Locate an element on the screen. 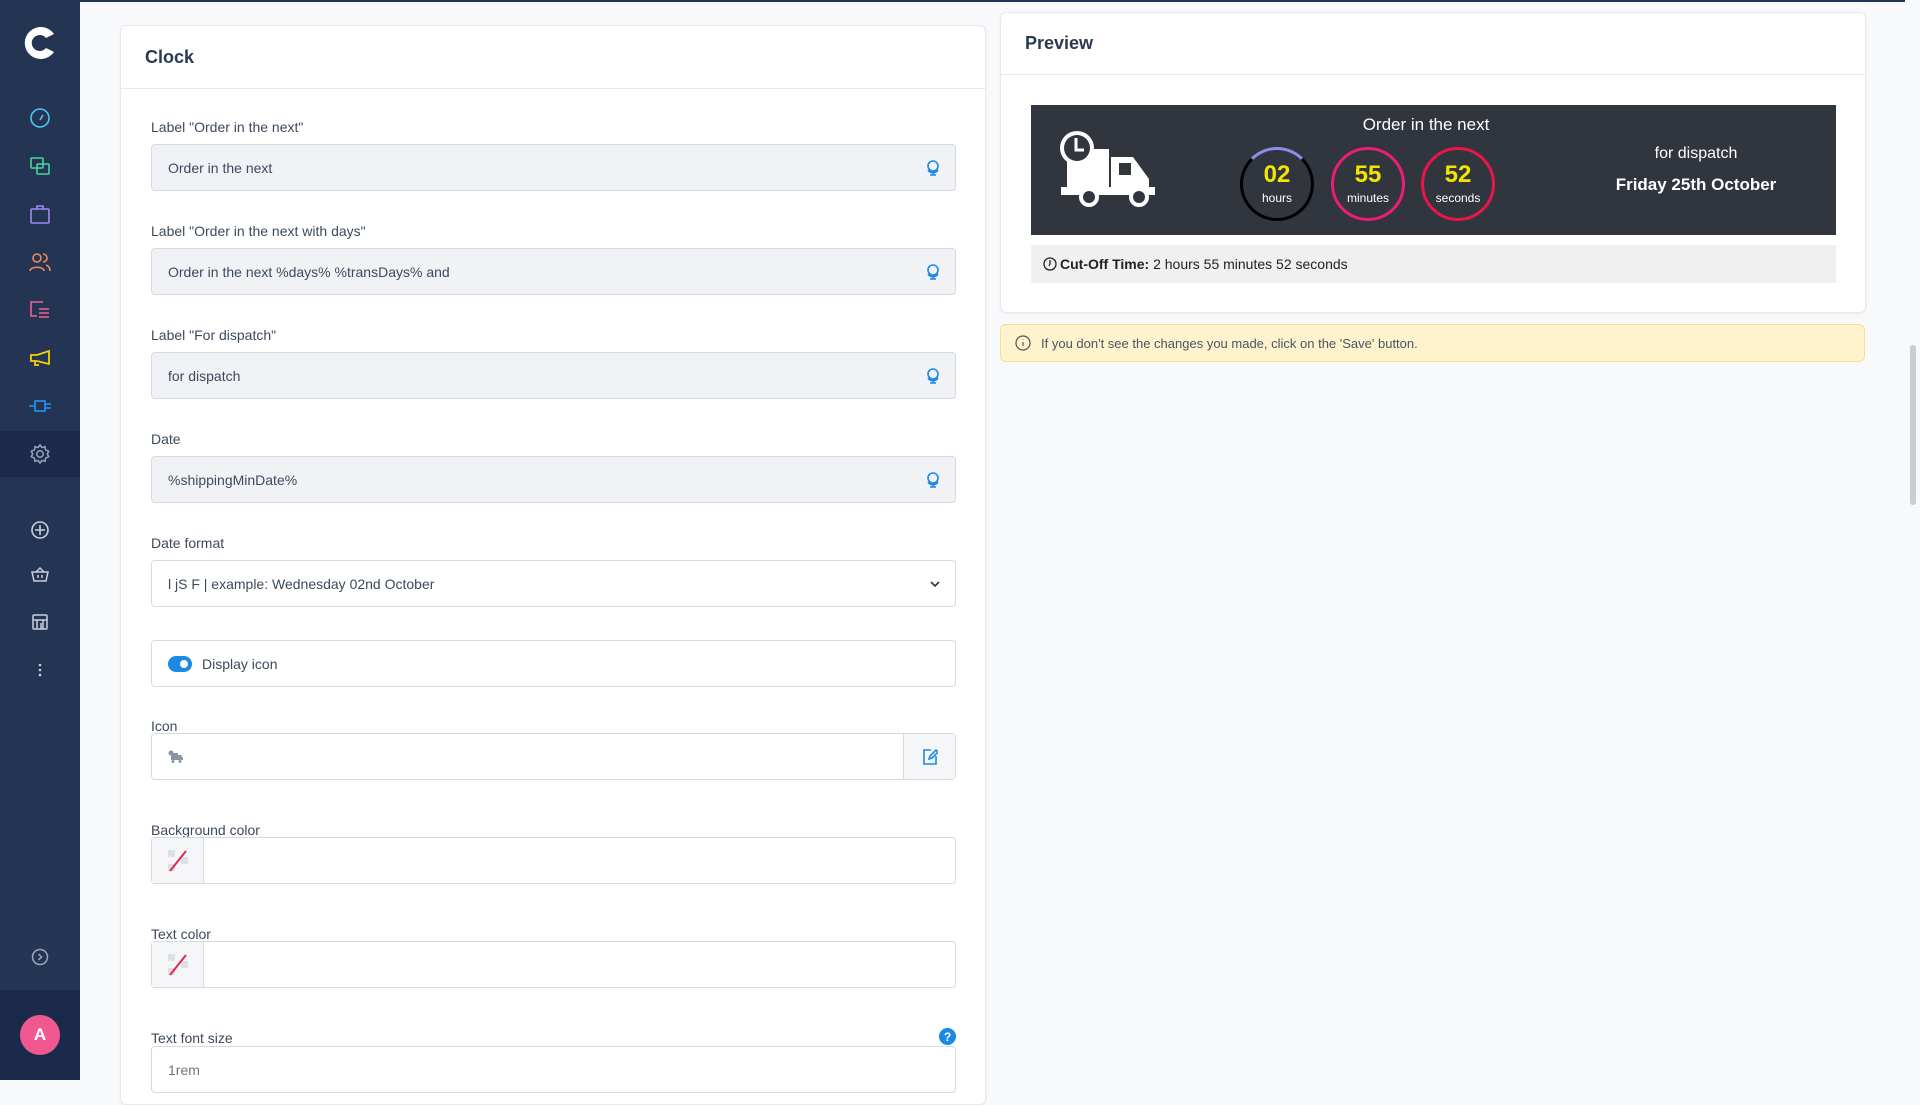  preview-title: Preview is located at coordinates (1433, 44).